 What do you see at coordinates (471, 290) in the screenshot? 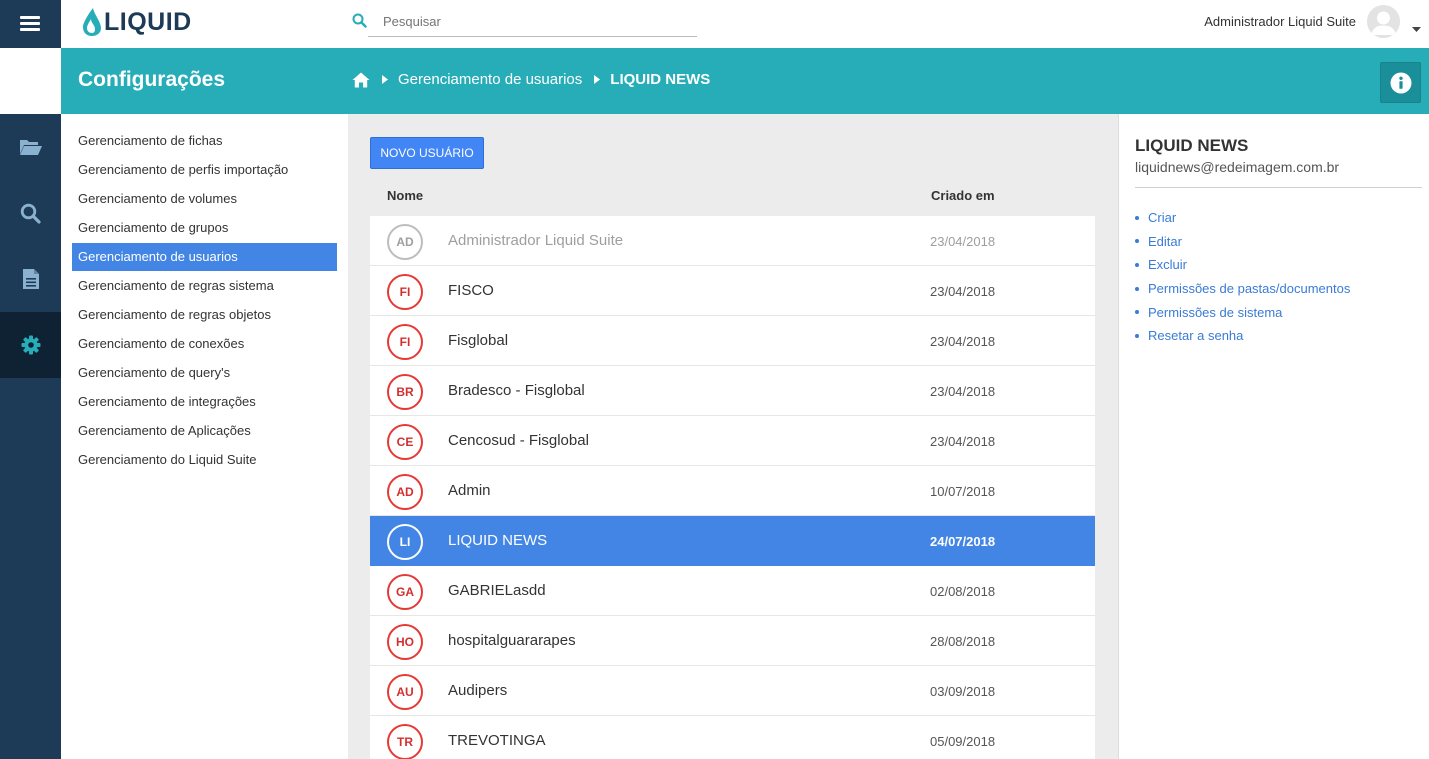
I see `user-name-cell: FISCO` at bounding box center [471, 290].